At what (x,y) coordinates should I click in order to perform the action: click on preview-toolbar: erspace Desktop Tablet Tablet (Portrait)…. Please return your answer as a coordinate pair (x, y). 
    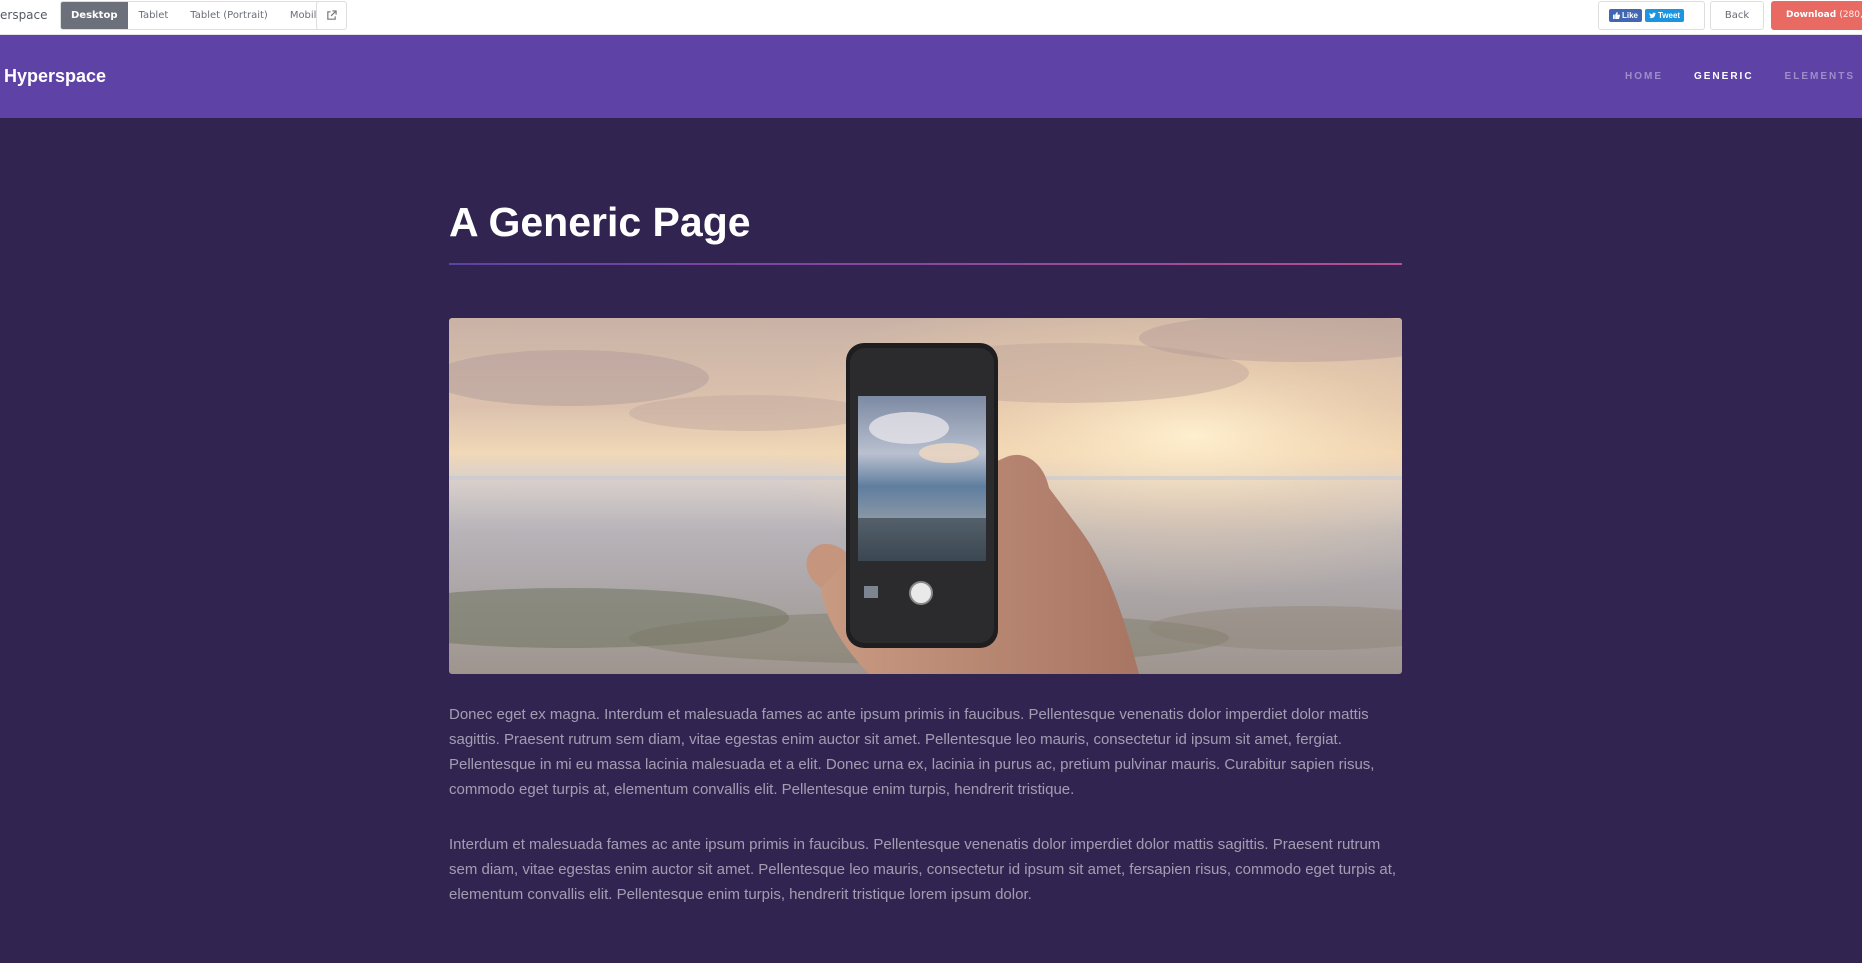
    Looking at the image, I should click on (931, 17).